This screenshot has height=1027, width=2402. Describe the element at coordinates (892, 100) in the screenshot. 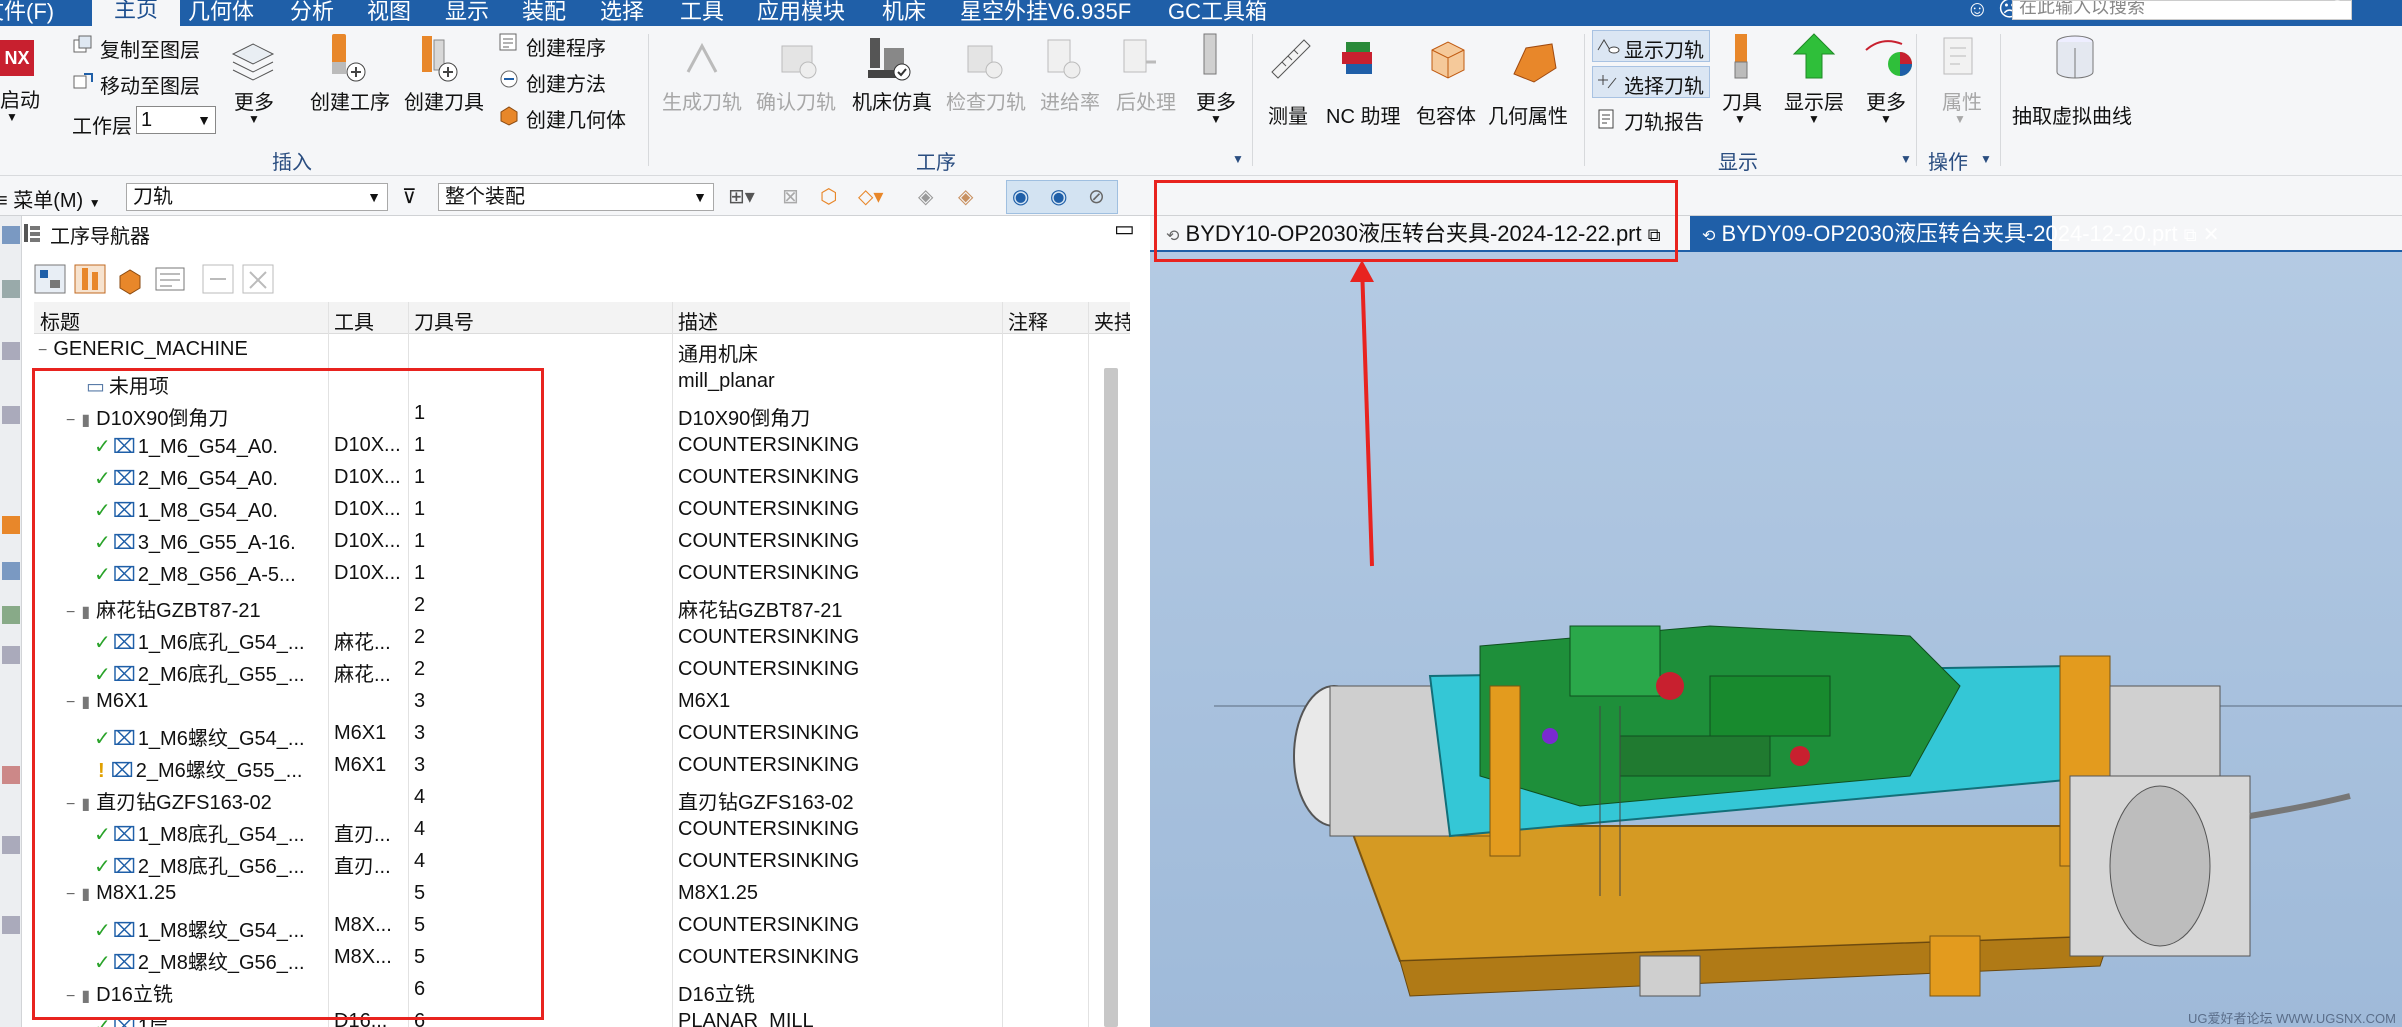

I see `machine-simulation-button: 机床仿真` at that location.